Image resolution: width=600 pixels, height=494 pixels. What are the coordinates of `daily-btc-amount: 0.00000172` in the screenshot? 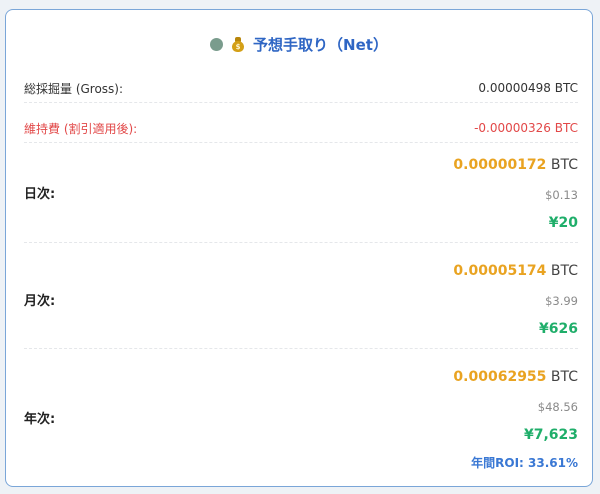 It's located at (500, 165).